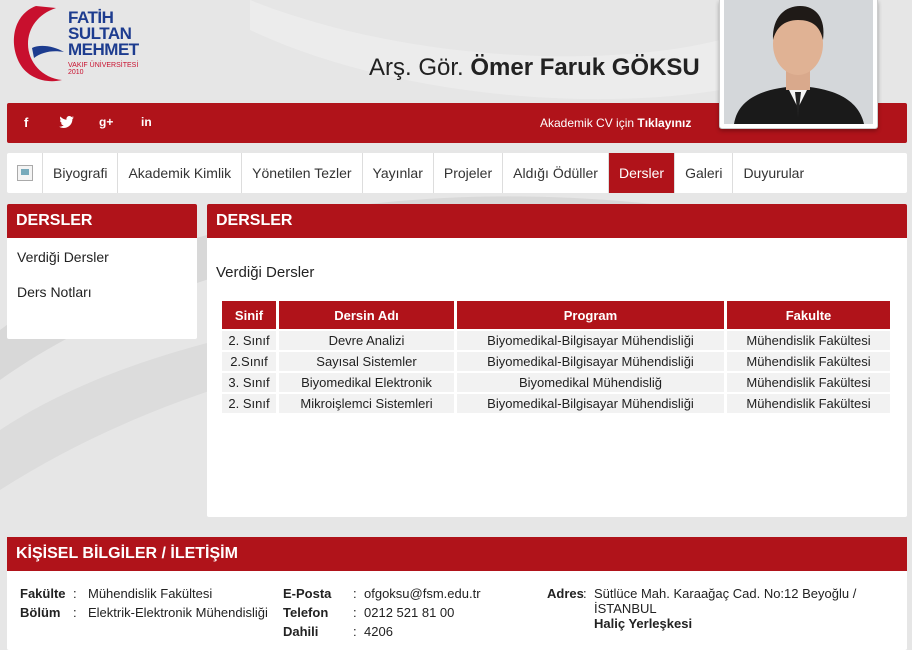  What do you see at coordinates (81, 173) in the screenshot?
I see `tab-biyografi: Biyografi` at bounding box center [81, 173].